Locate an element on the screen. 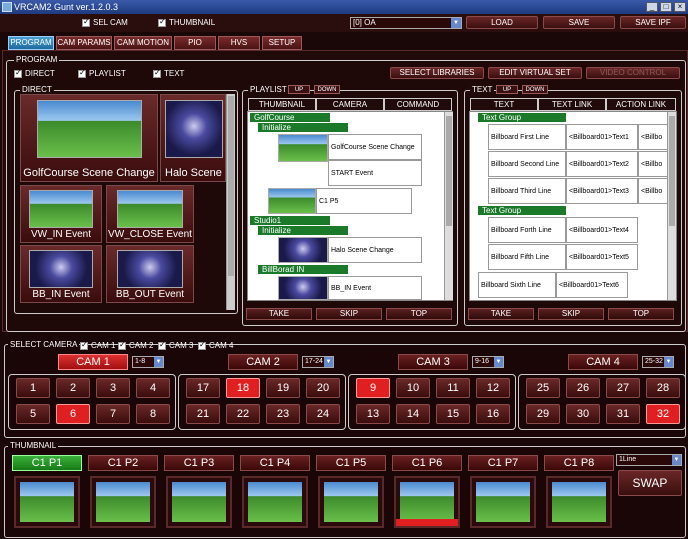  cam4-button: CAM 4 is located at coordinates (603, 362).